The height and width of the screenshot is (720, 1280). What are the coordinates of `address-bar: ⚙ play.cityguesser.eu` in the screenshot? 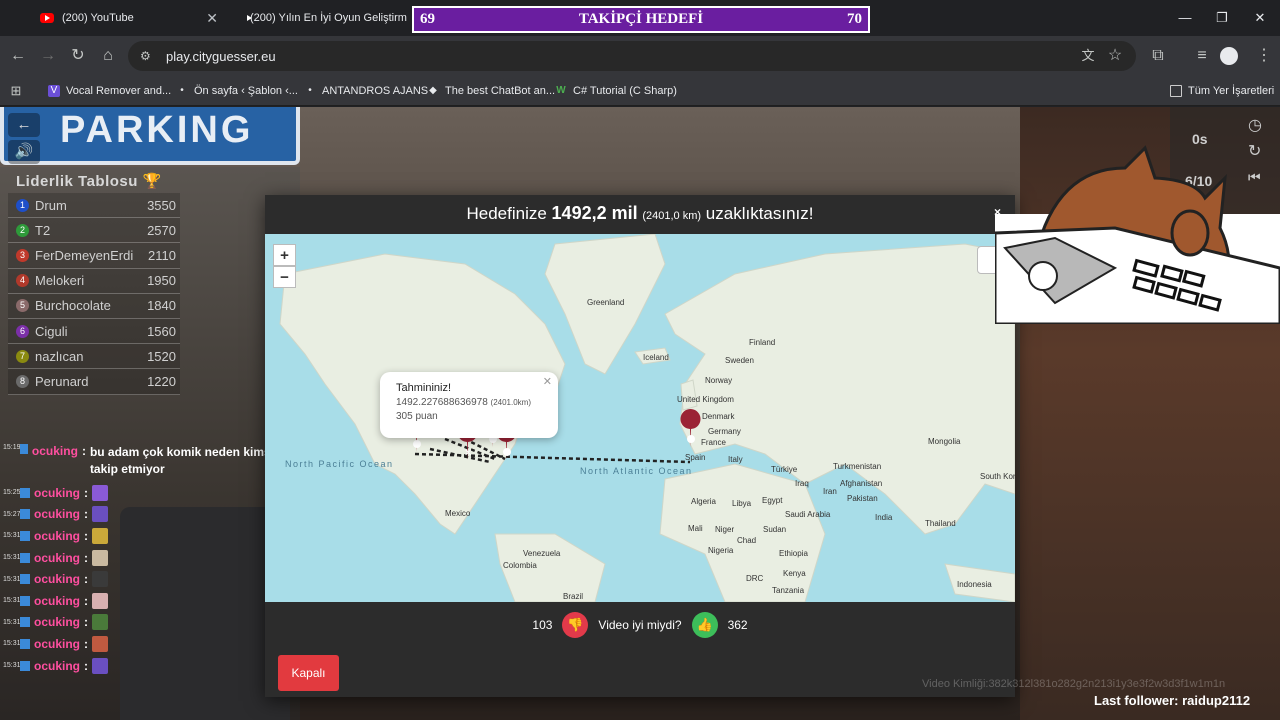 It's located at (632, 56).